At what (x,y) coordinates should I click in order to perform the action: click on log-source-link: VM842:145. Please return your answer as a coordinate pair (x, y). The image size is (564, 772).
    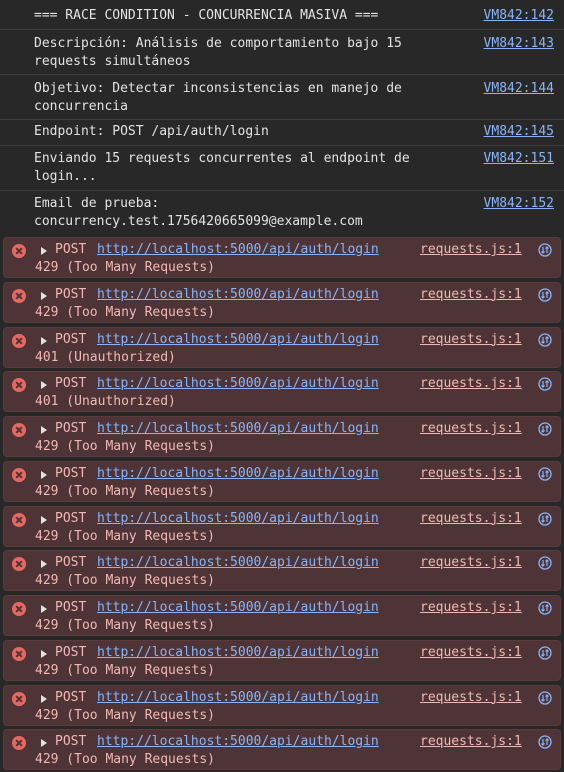
    Looking at the image, I should click on (519, 132).